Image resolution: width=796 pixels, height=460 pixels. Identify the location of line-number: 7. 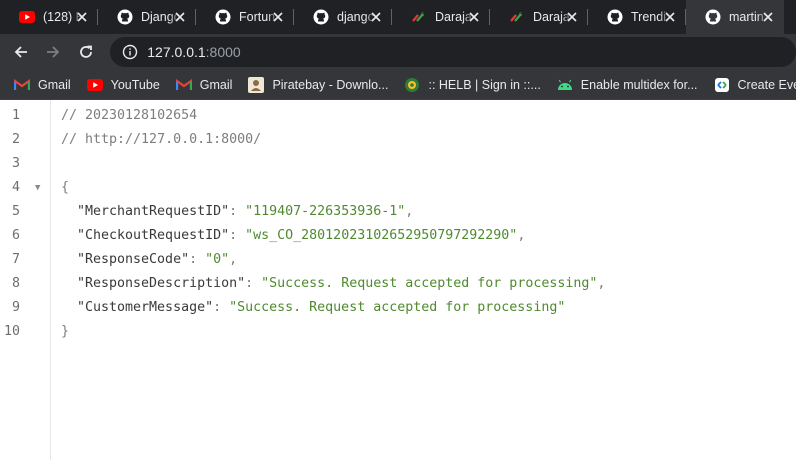
(15, 259).